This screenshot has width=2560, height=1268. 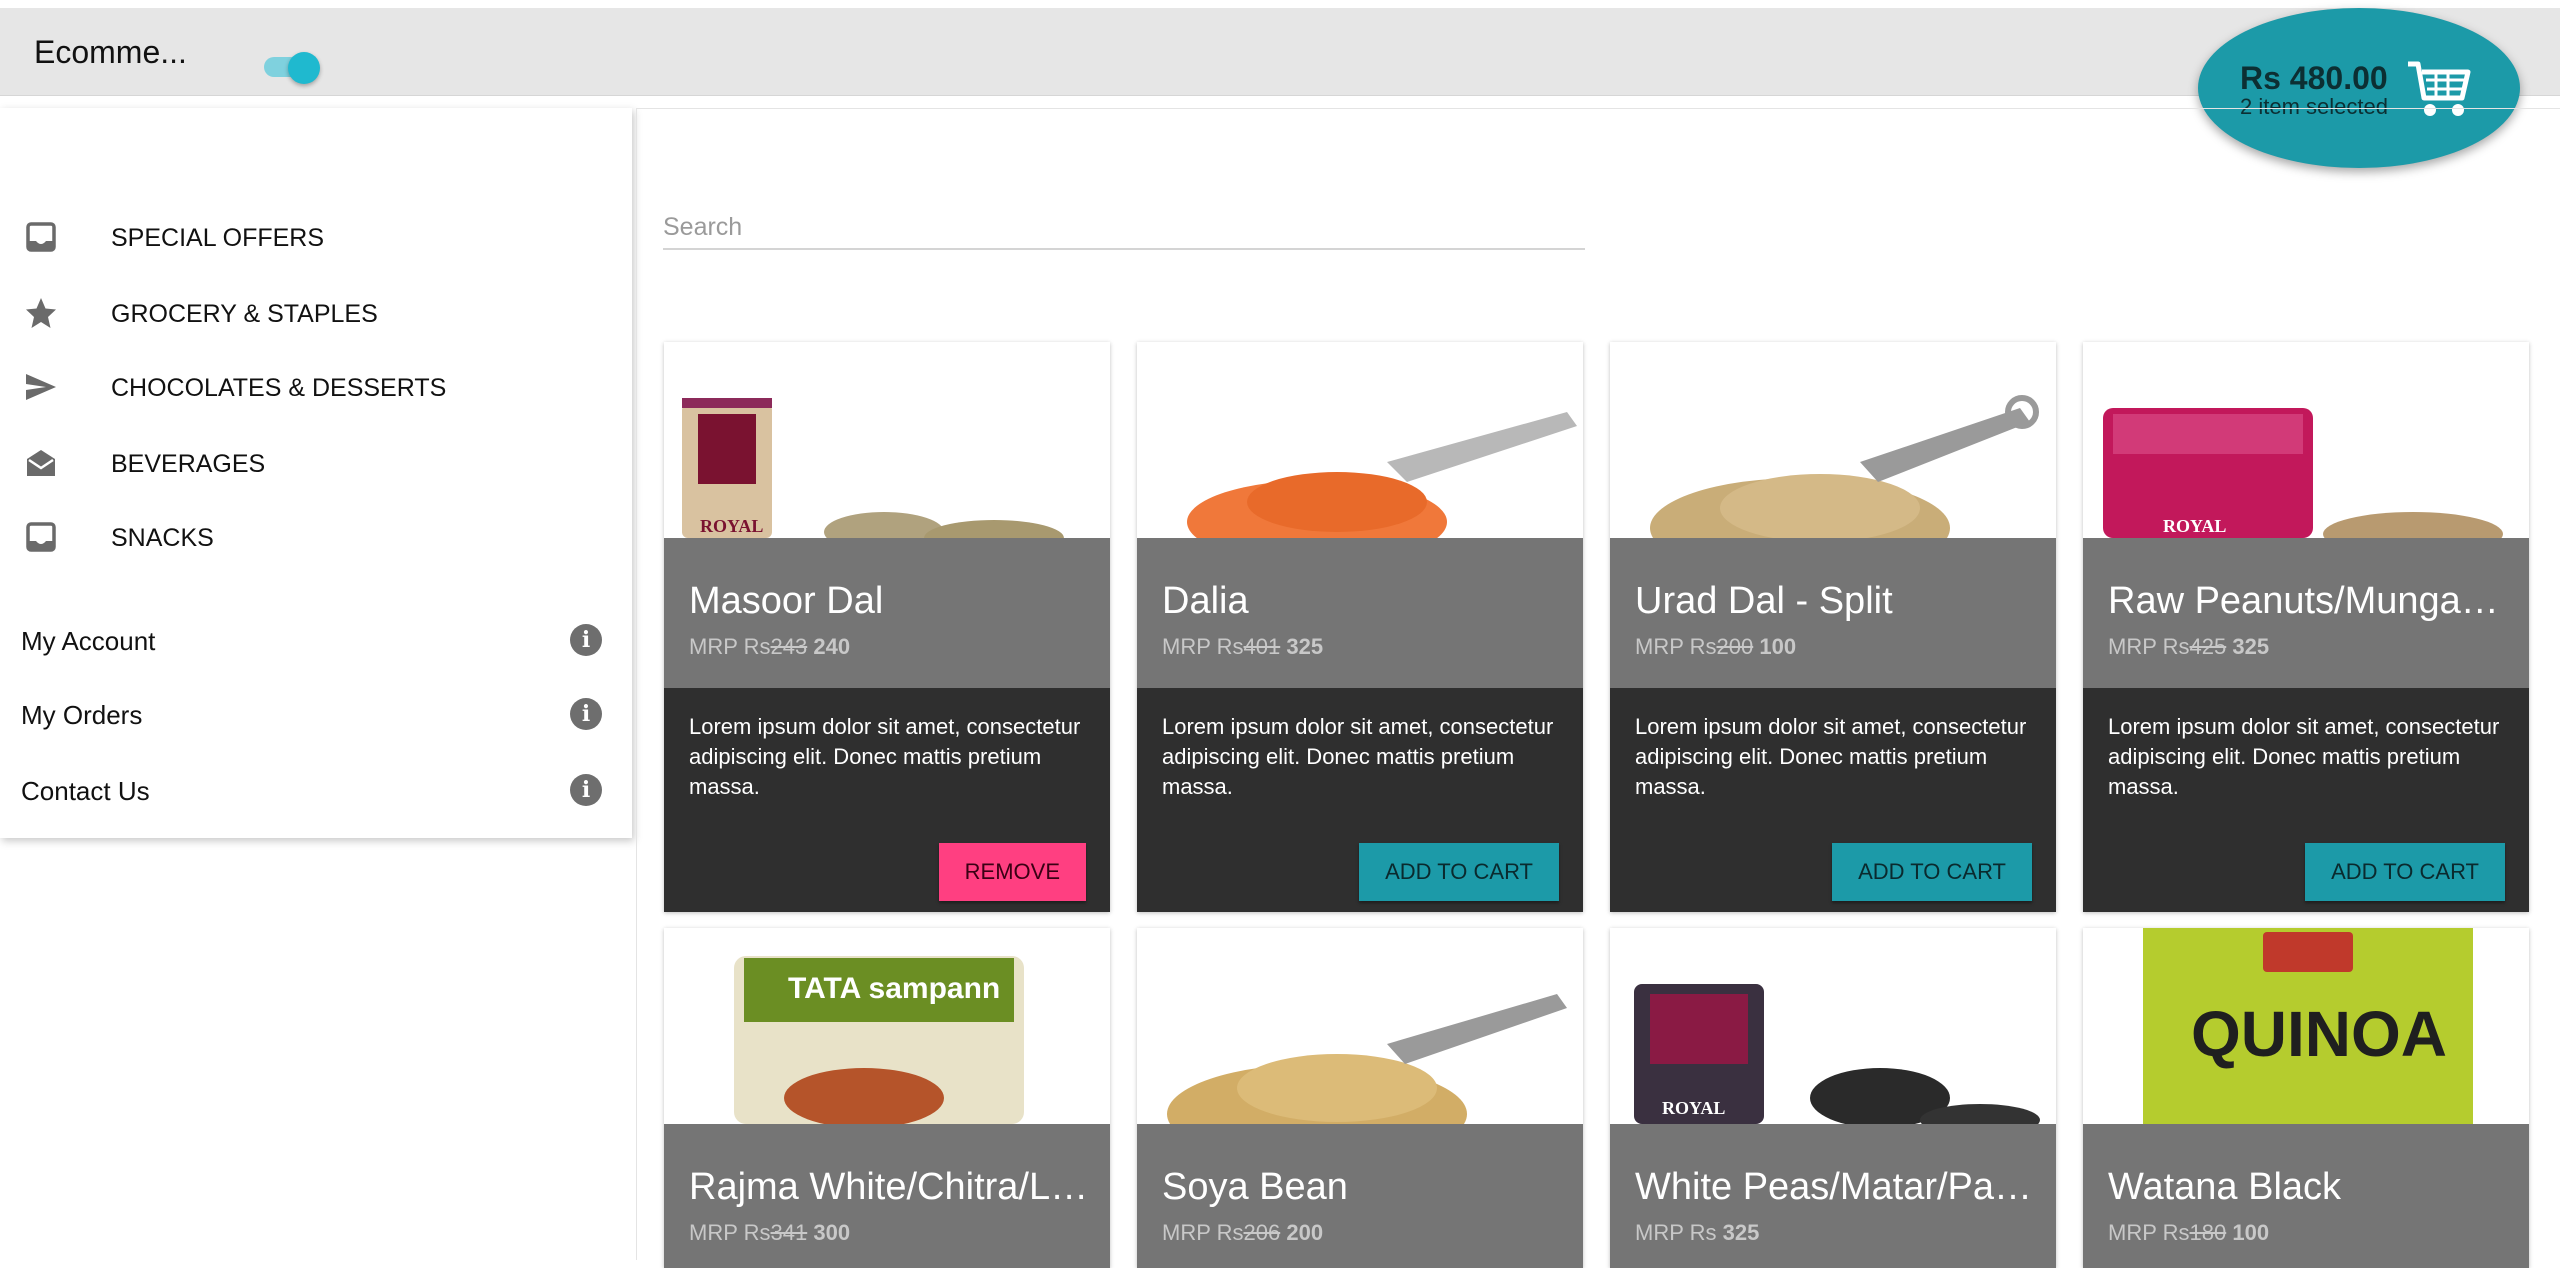 I want to click on sale-price: 240, so click(x=832, y=646).